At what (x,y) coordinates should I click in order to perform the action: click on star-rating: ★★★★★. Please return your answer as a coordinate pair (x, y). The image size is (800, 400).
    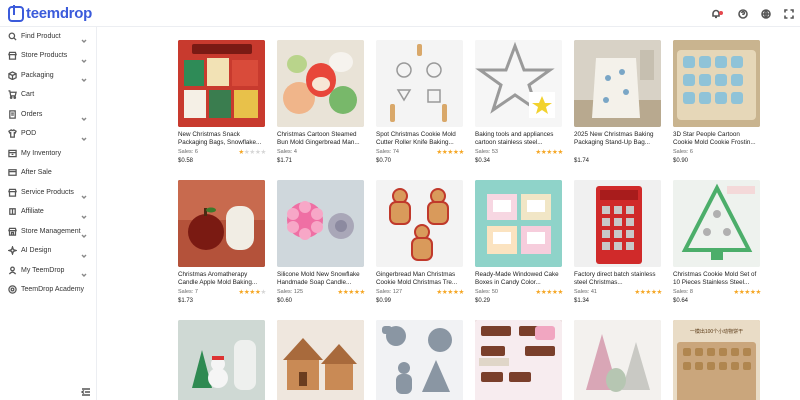
    Looking at the image, I should click on (351, 292).